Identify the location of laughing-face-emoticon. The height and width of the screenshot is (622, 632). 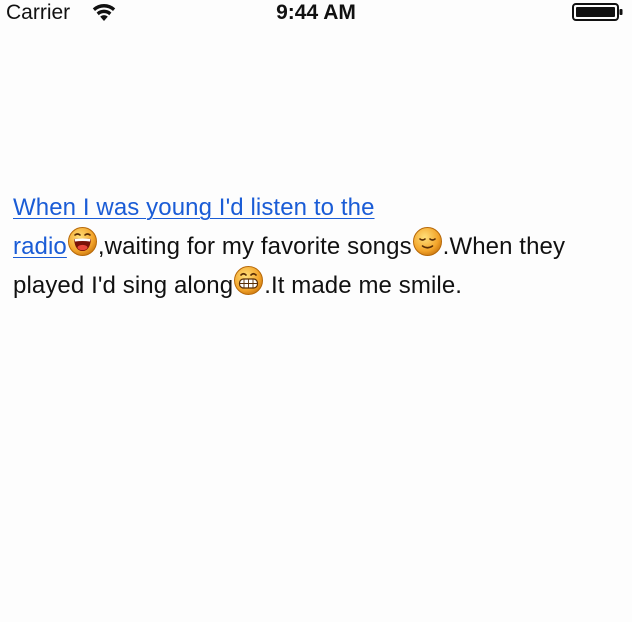
(82, 241).